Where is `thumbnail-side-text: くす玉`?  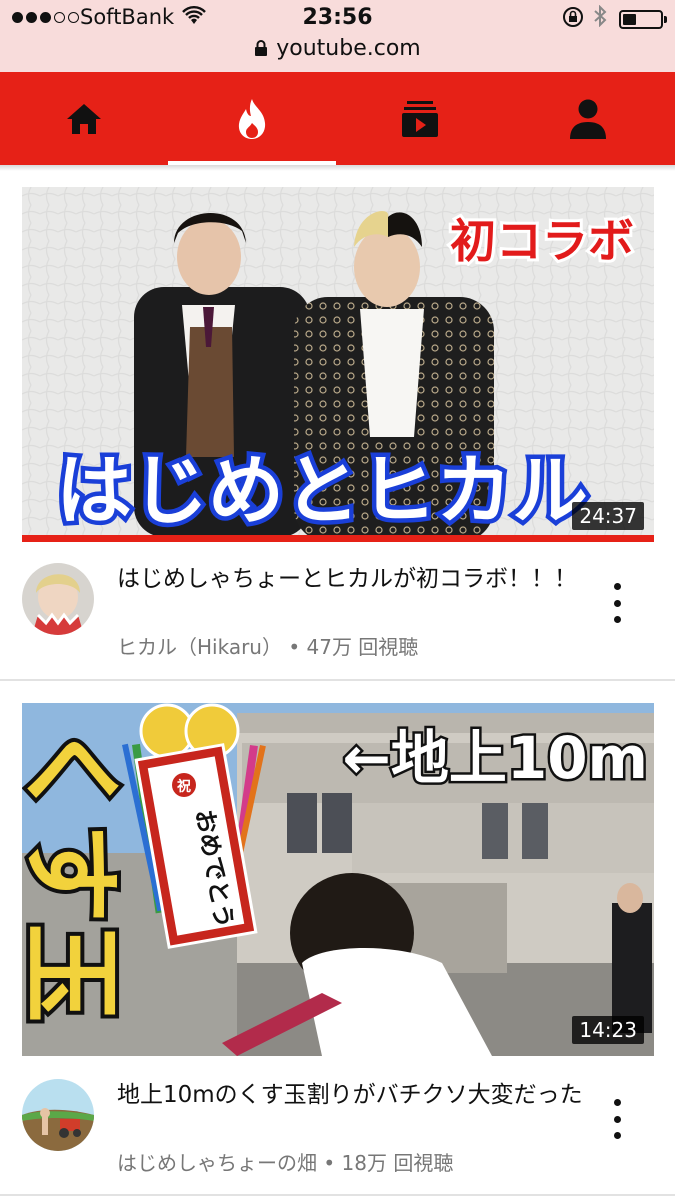
thumbnail-side-text: くす玉 is located at coordinates (75, 873).